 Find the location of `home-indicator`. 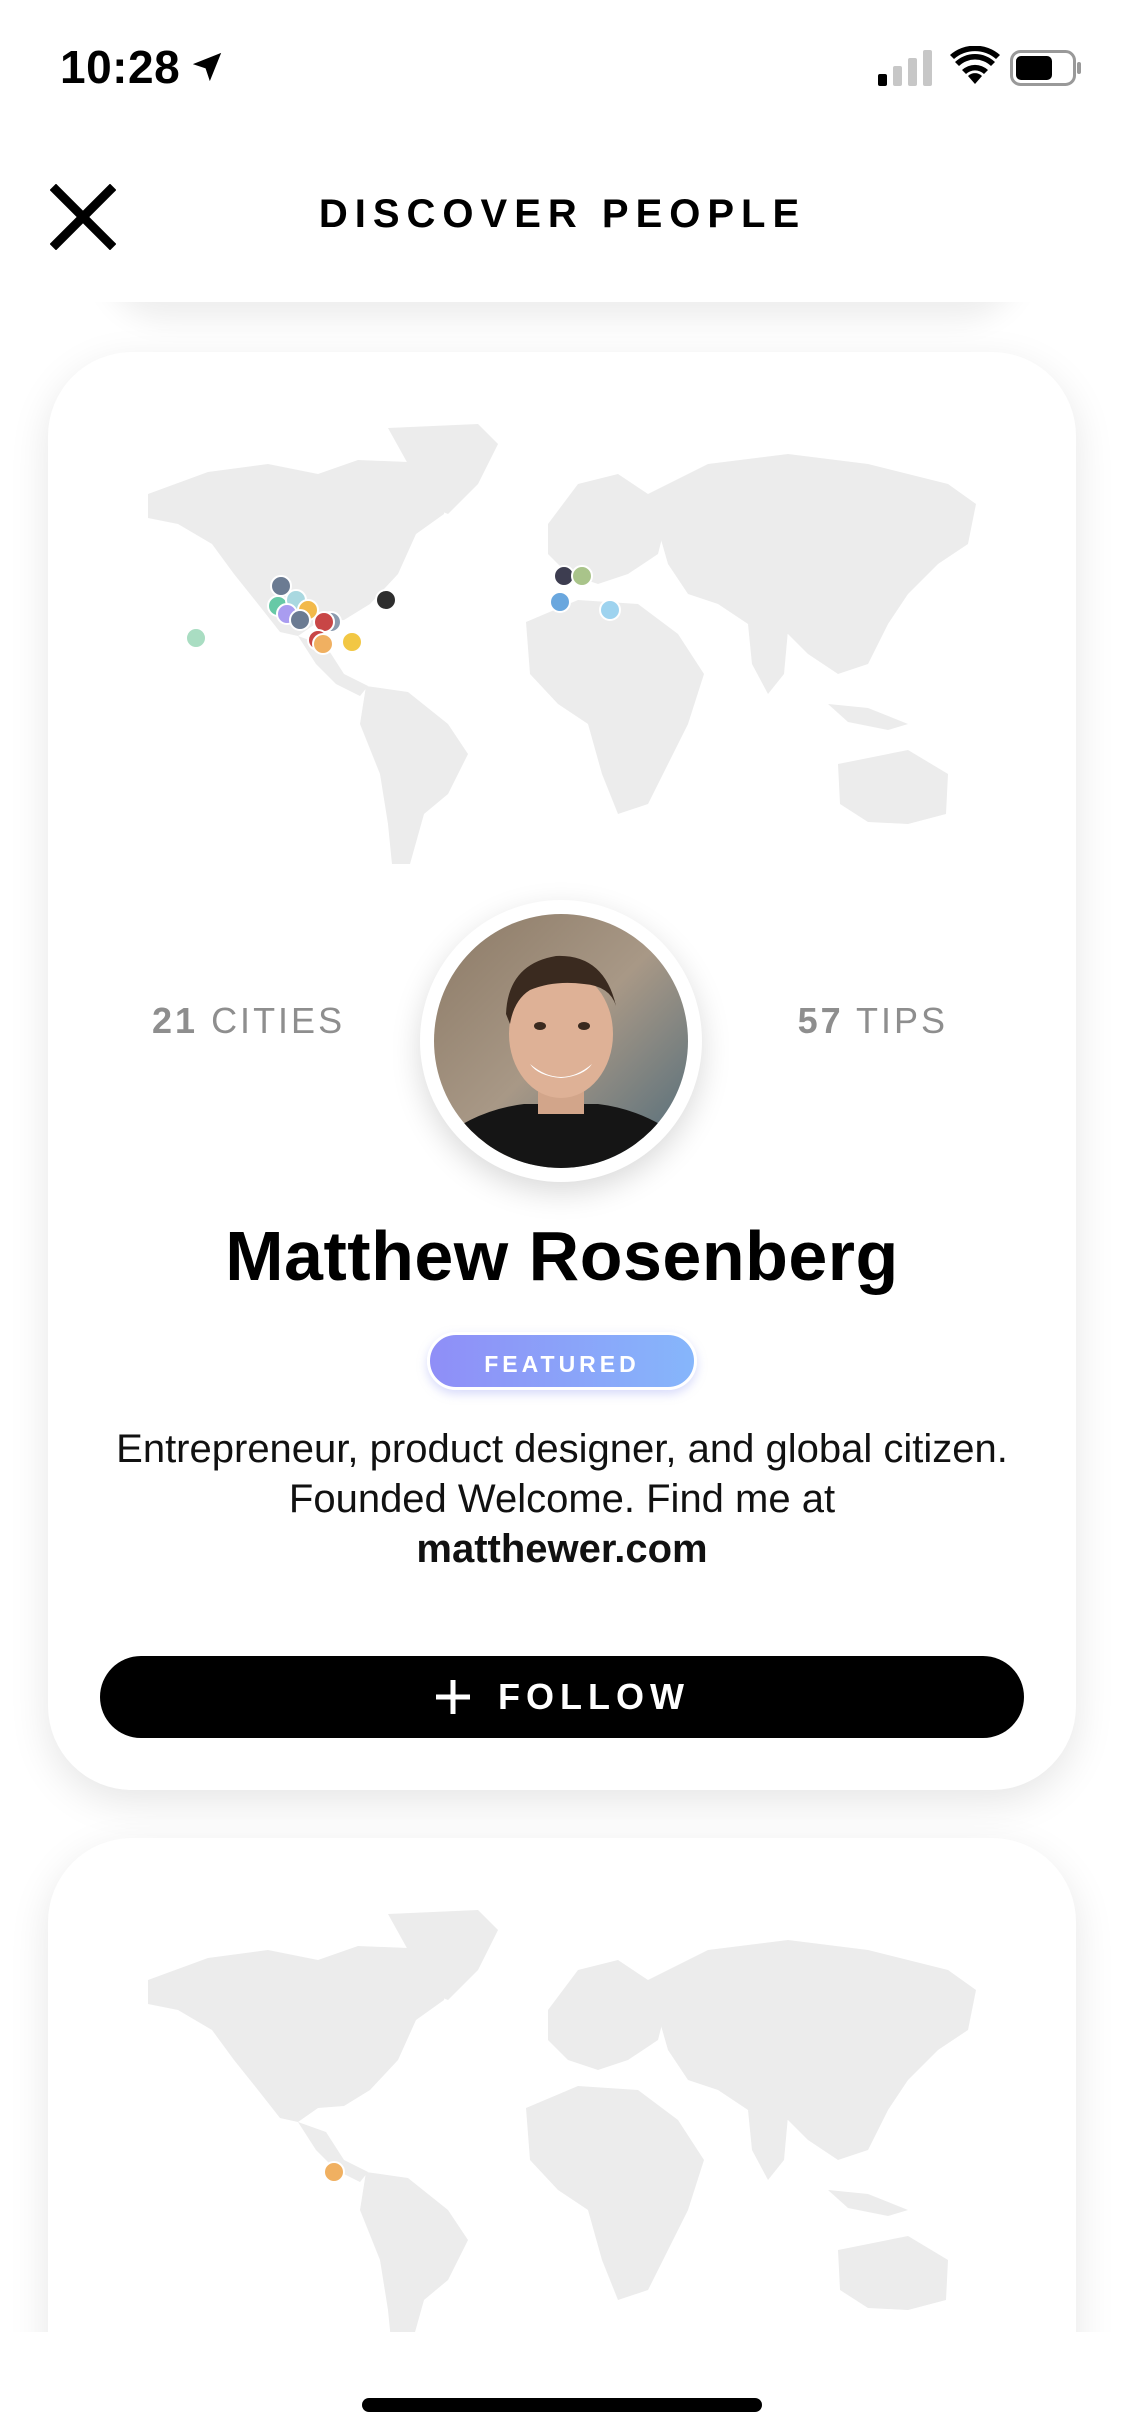

home-indicator is located at coordinates (562, 2405).